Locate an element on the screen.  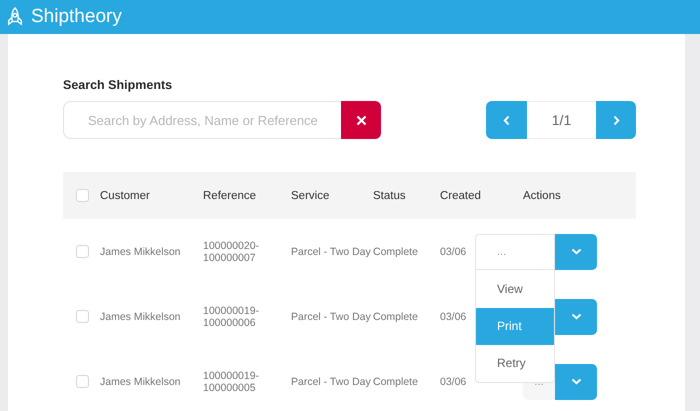
page-indicator: 1/1 is located at coordinates (561, 120).